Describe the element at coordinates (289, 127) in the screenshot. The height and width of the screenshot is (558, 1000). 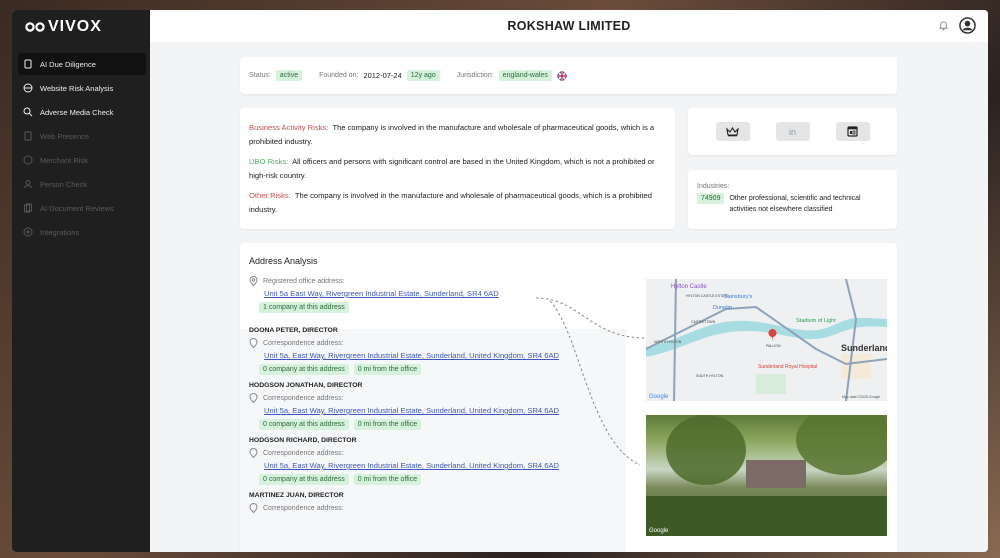
I see `risk-label: Business Activity Risks:` at that location.